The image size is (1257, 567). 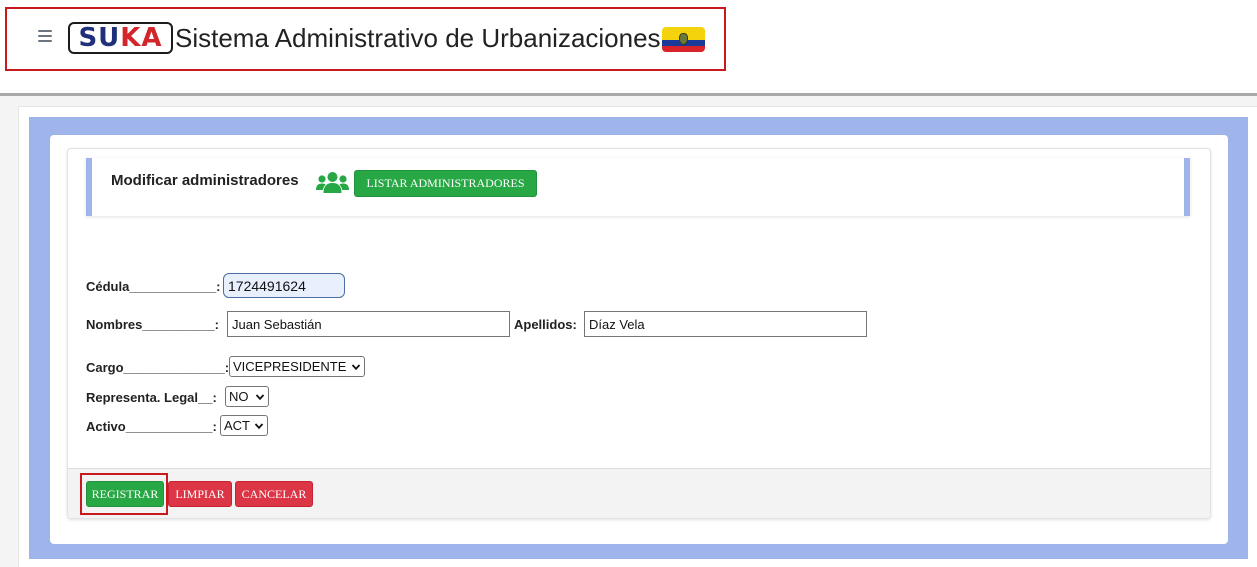 What do you see at coordinates (205, 180) in the screenshot?
I see `section-title: Modificar administradores` at bounding box center [205, 180].